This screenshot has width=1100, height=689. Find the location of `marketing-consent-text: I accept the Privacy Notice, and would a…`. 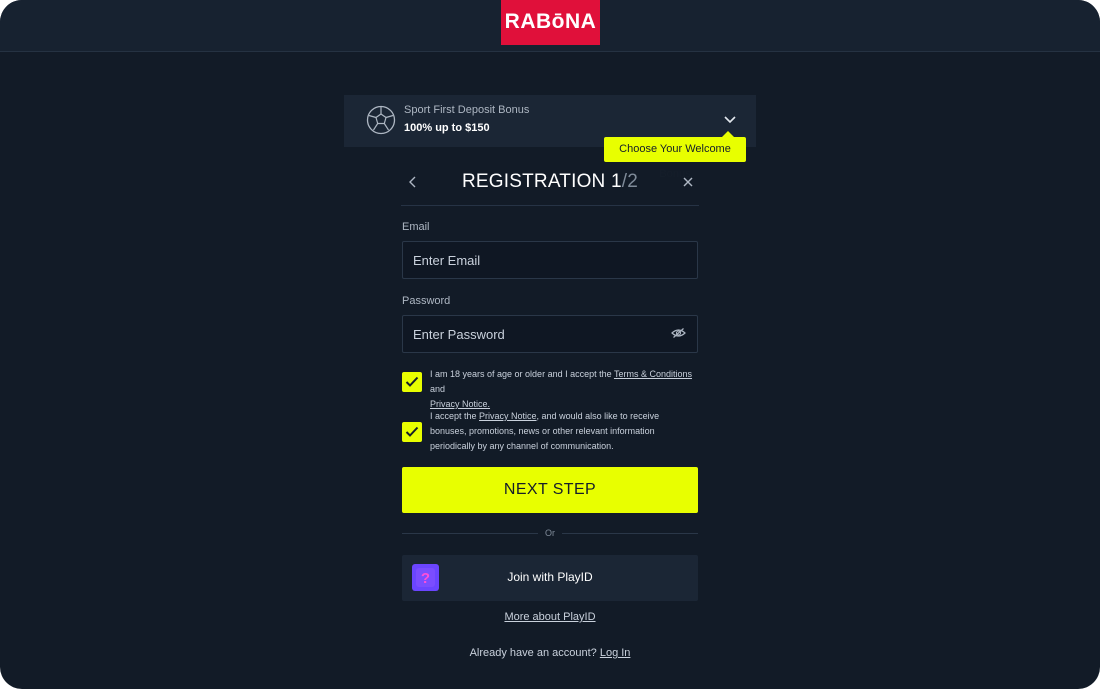

marketing-consent-text: I accept the Privacy Notice, and would a… is located at coordinates (561, 431).